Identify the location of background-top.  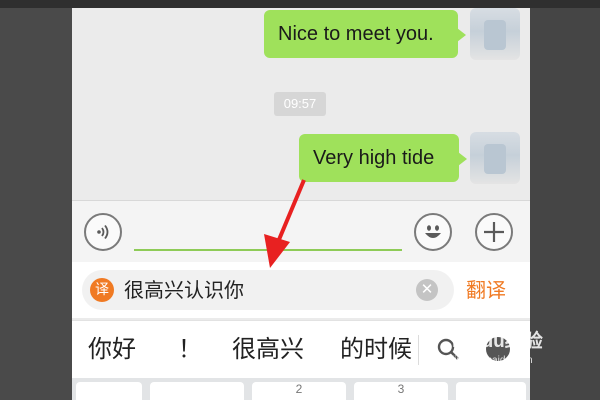
(300, 4).